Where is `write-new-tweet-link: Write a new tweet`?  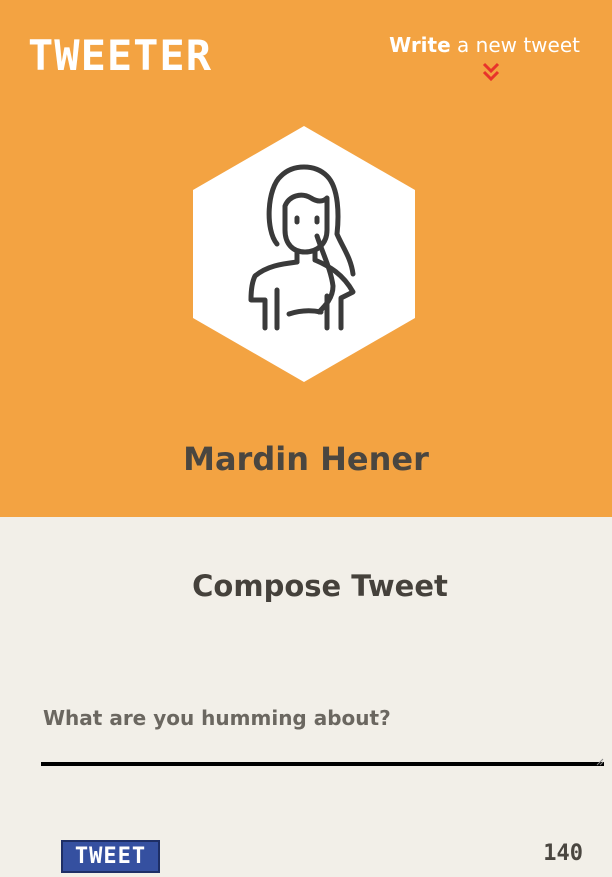 write-new-tweet-link: Write a new tweet is located at coordinates (484, 45).